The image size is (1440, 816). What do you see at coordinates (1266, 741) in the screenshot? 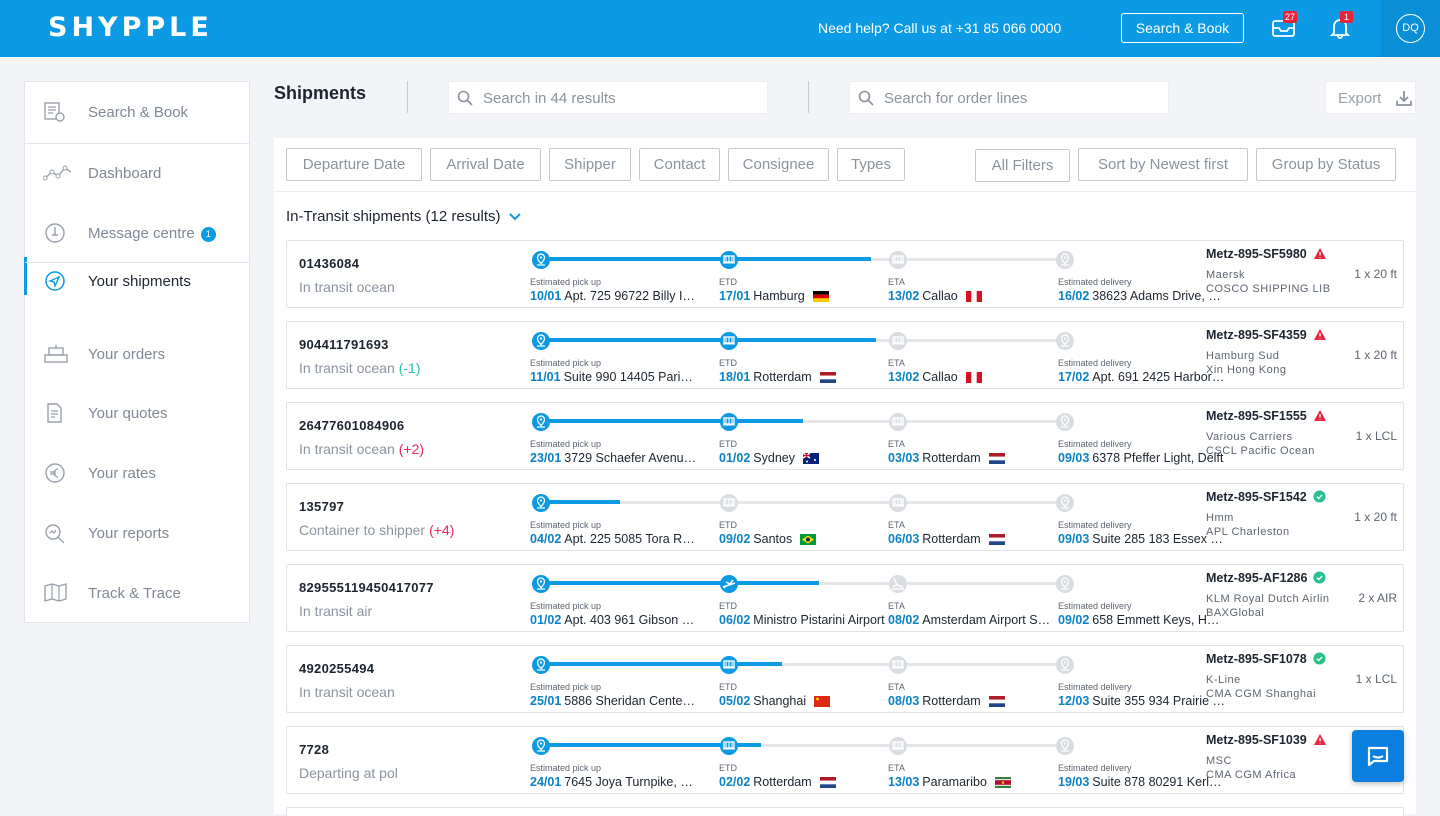
I see `reference: Metz-895-SF1039` at bounding box center [1266, 741].